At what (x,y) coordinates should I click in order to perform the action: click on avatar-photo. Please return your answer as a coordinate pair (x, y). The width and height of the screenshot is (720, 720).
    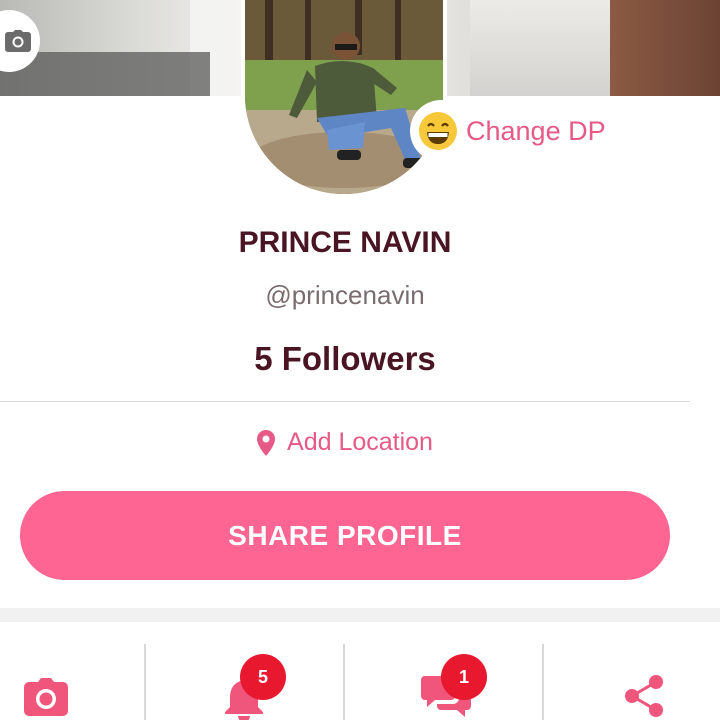
    Looking at the image, I should click on (344, 97).